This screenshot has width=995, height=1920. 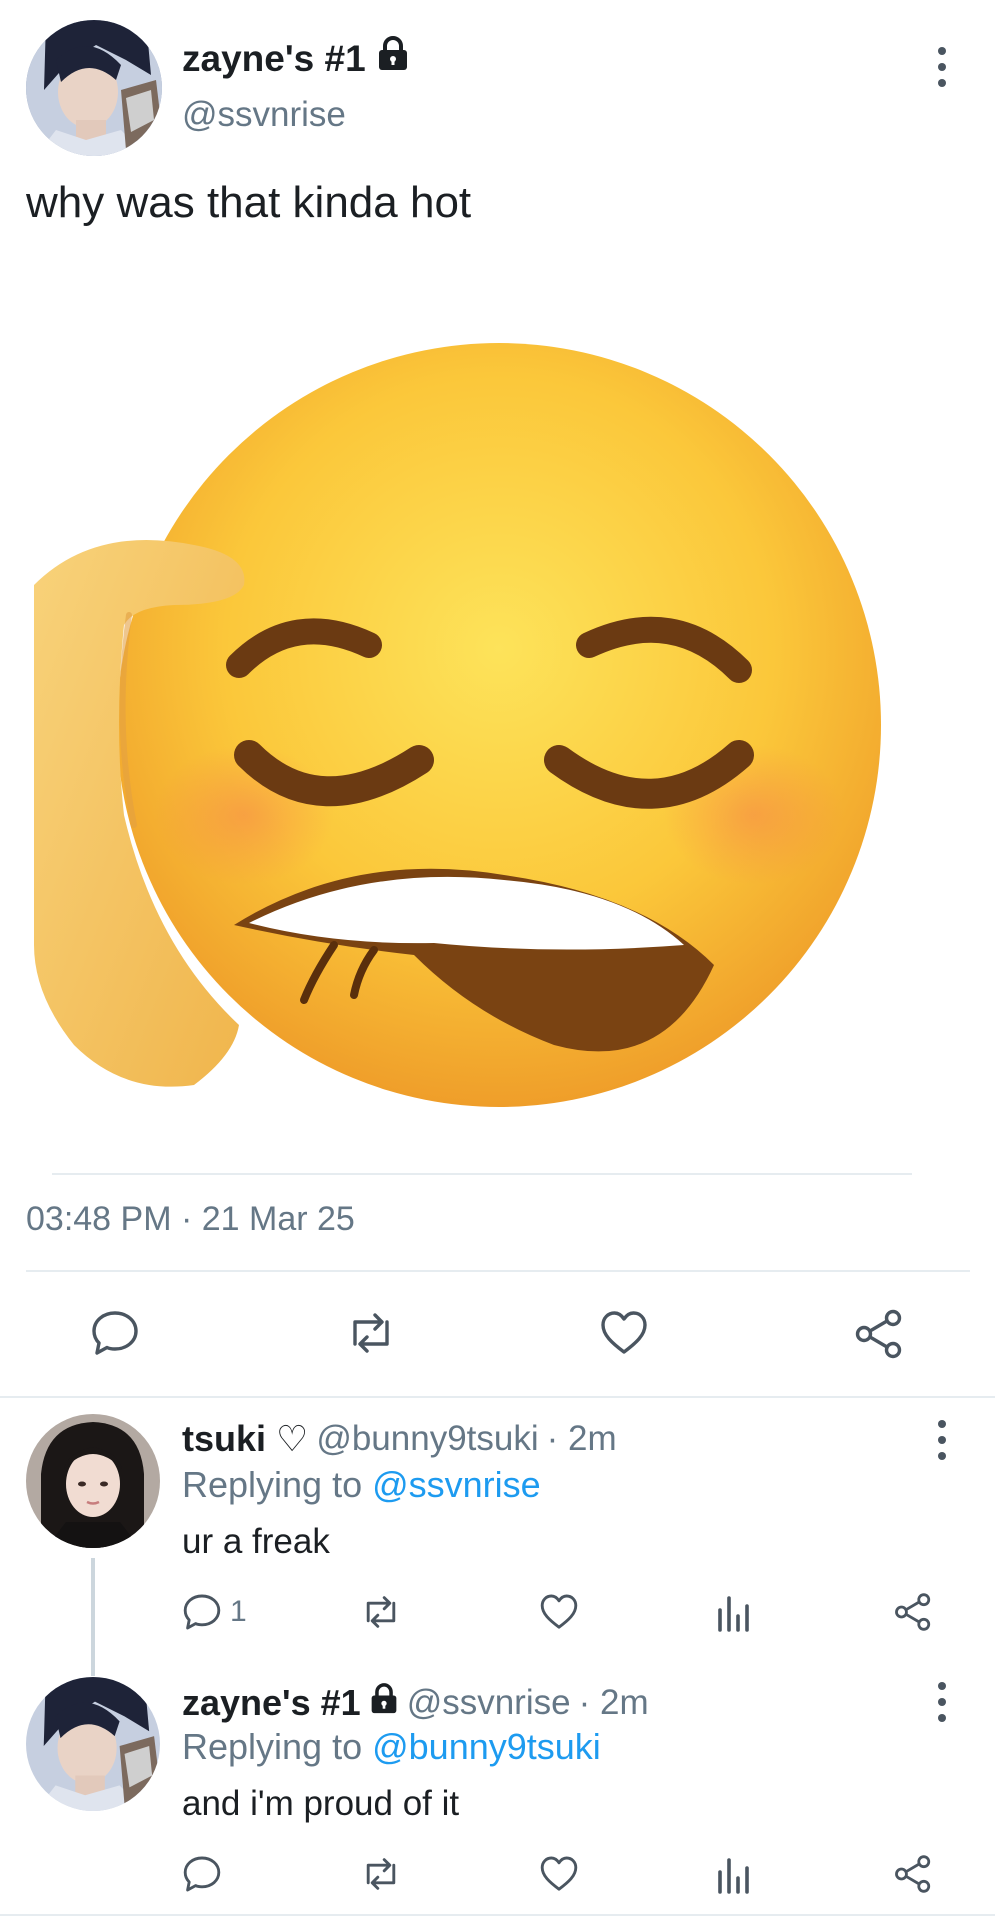 I want to click on reply-handle: @bunny9tsuki, so click(x=427, y=1439).